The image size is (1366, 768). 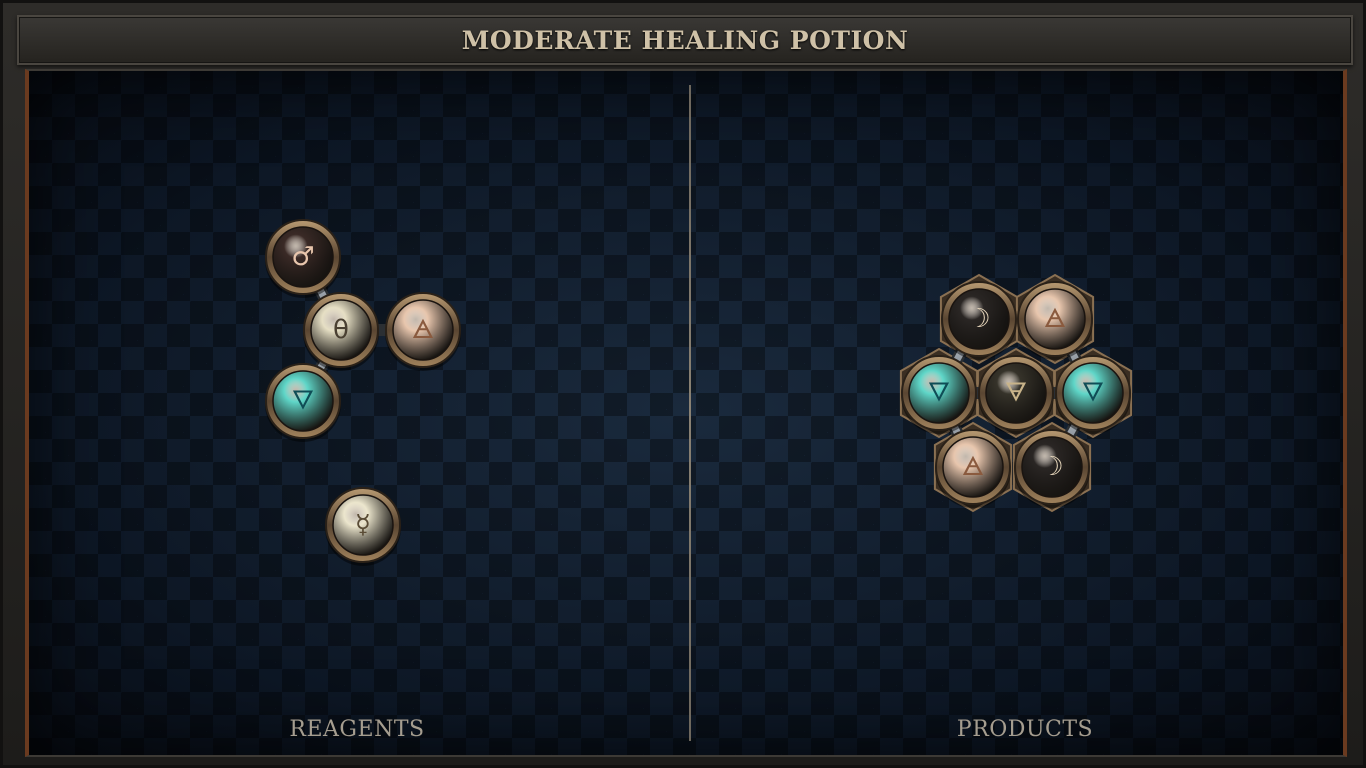 I want to click on recipe-title: MODERATE HEALING POTION, so click(x=685, y=40).